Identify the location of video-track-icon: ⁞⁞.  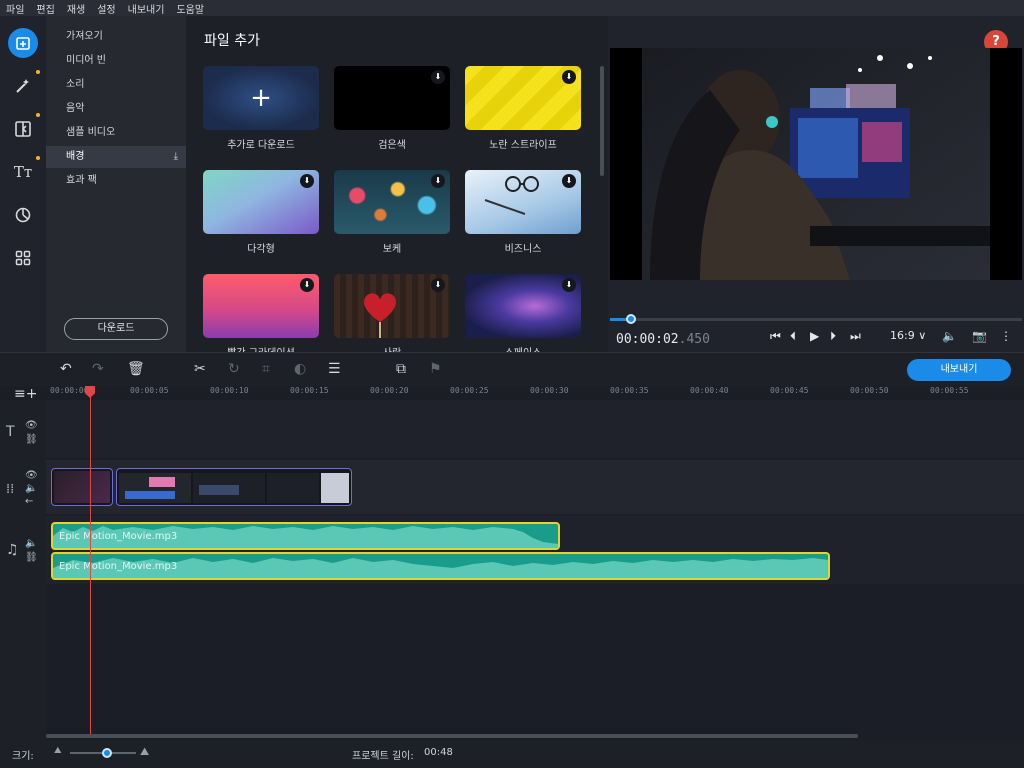
(10, 489).